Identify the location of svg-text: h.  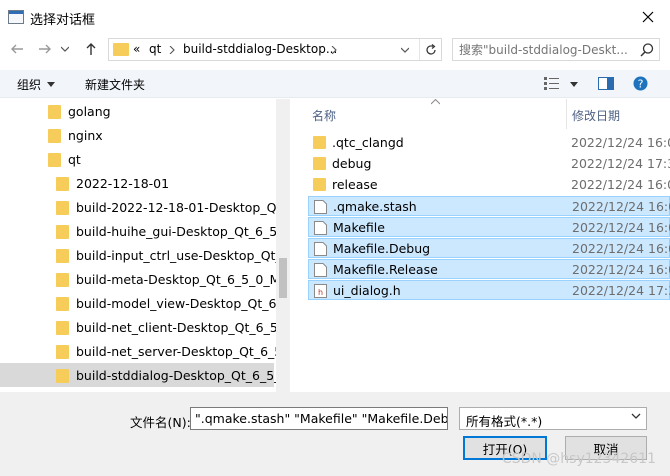
(320, 292).